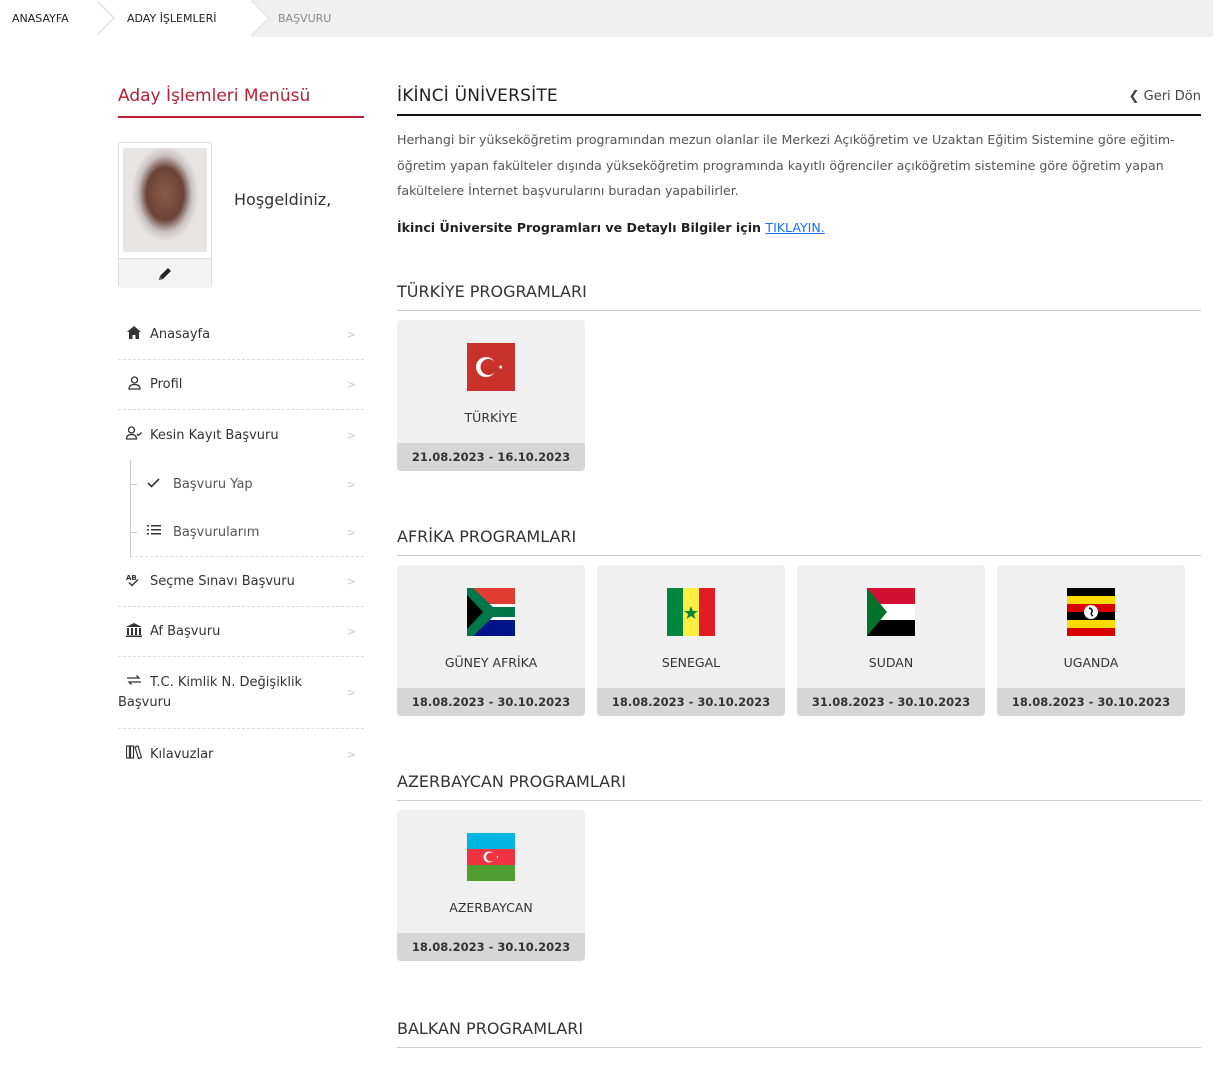 The height and width of the screenshot is (1086, 1223). I want to click on svg-text: AB, so click(131, 578).